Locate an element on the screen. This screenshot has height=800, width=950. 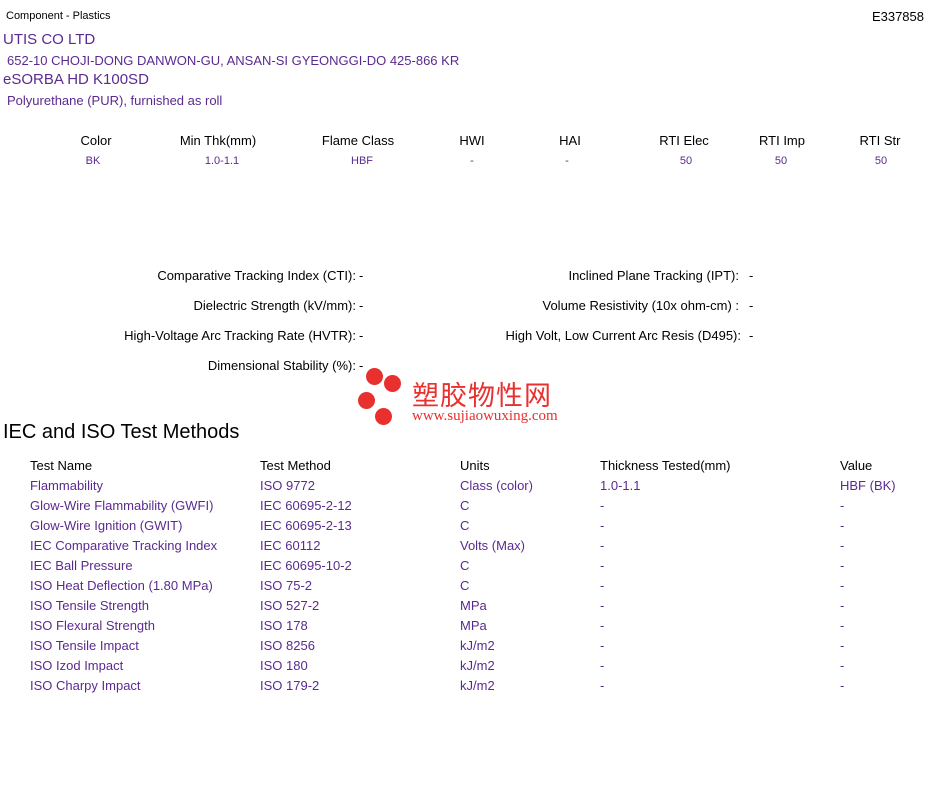
col-header-value: Value is located at coordinates (856, 465).